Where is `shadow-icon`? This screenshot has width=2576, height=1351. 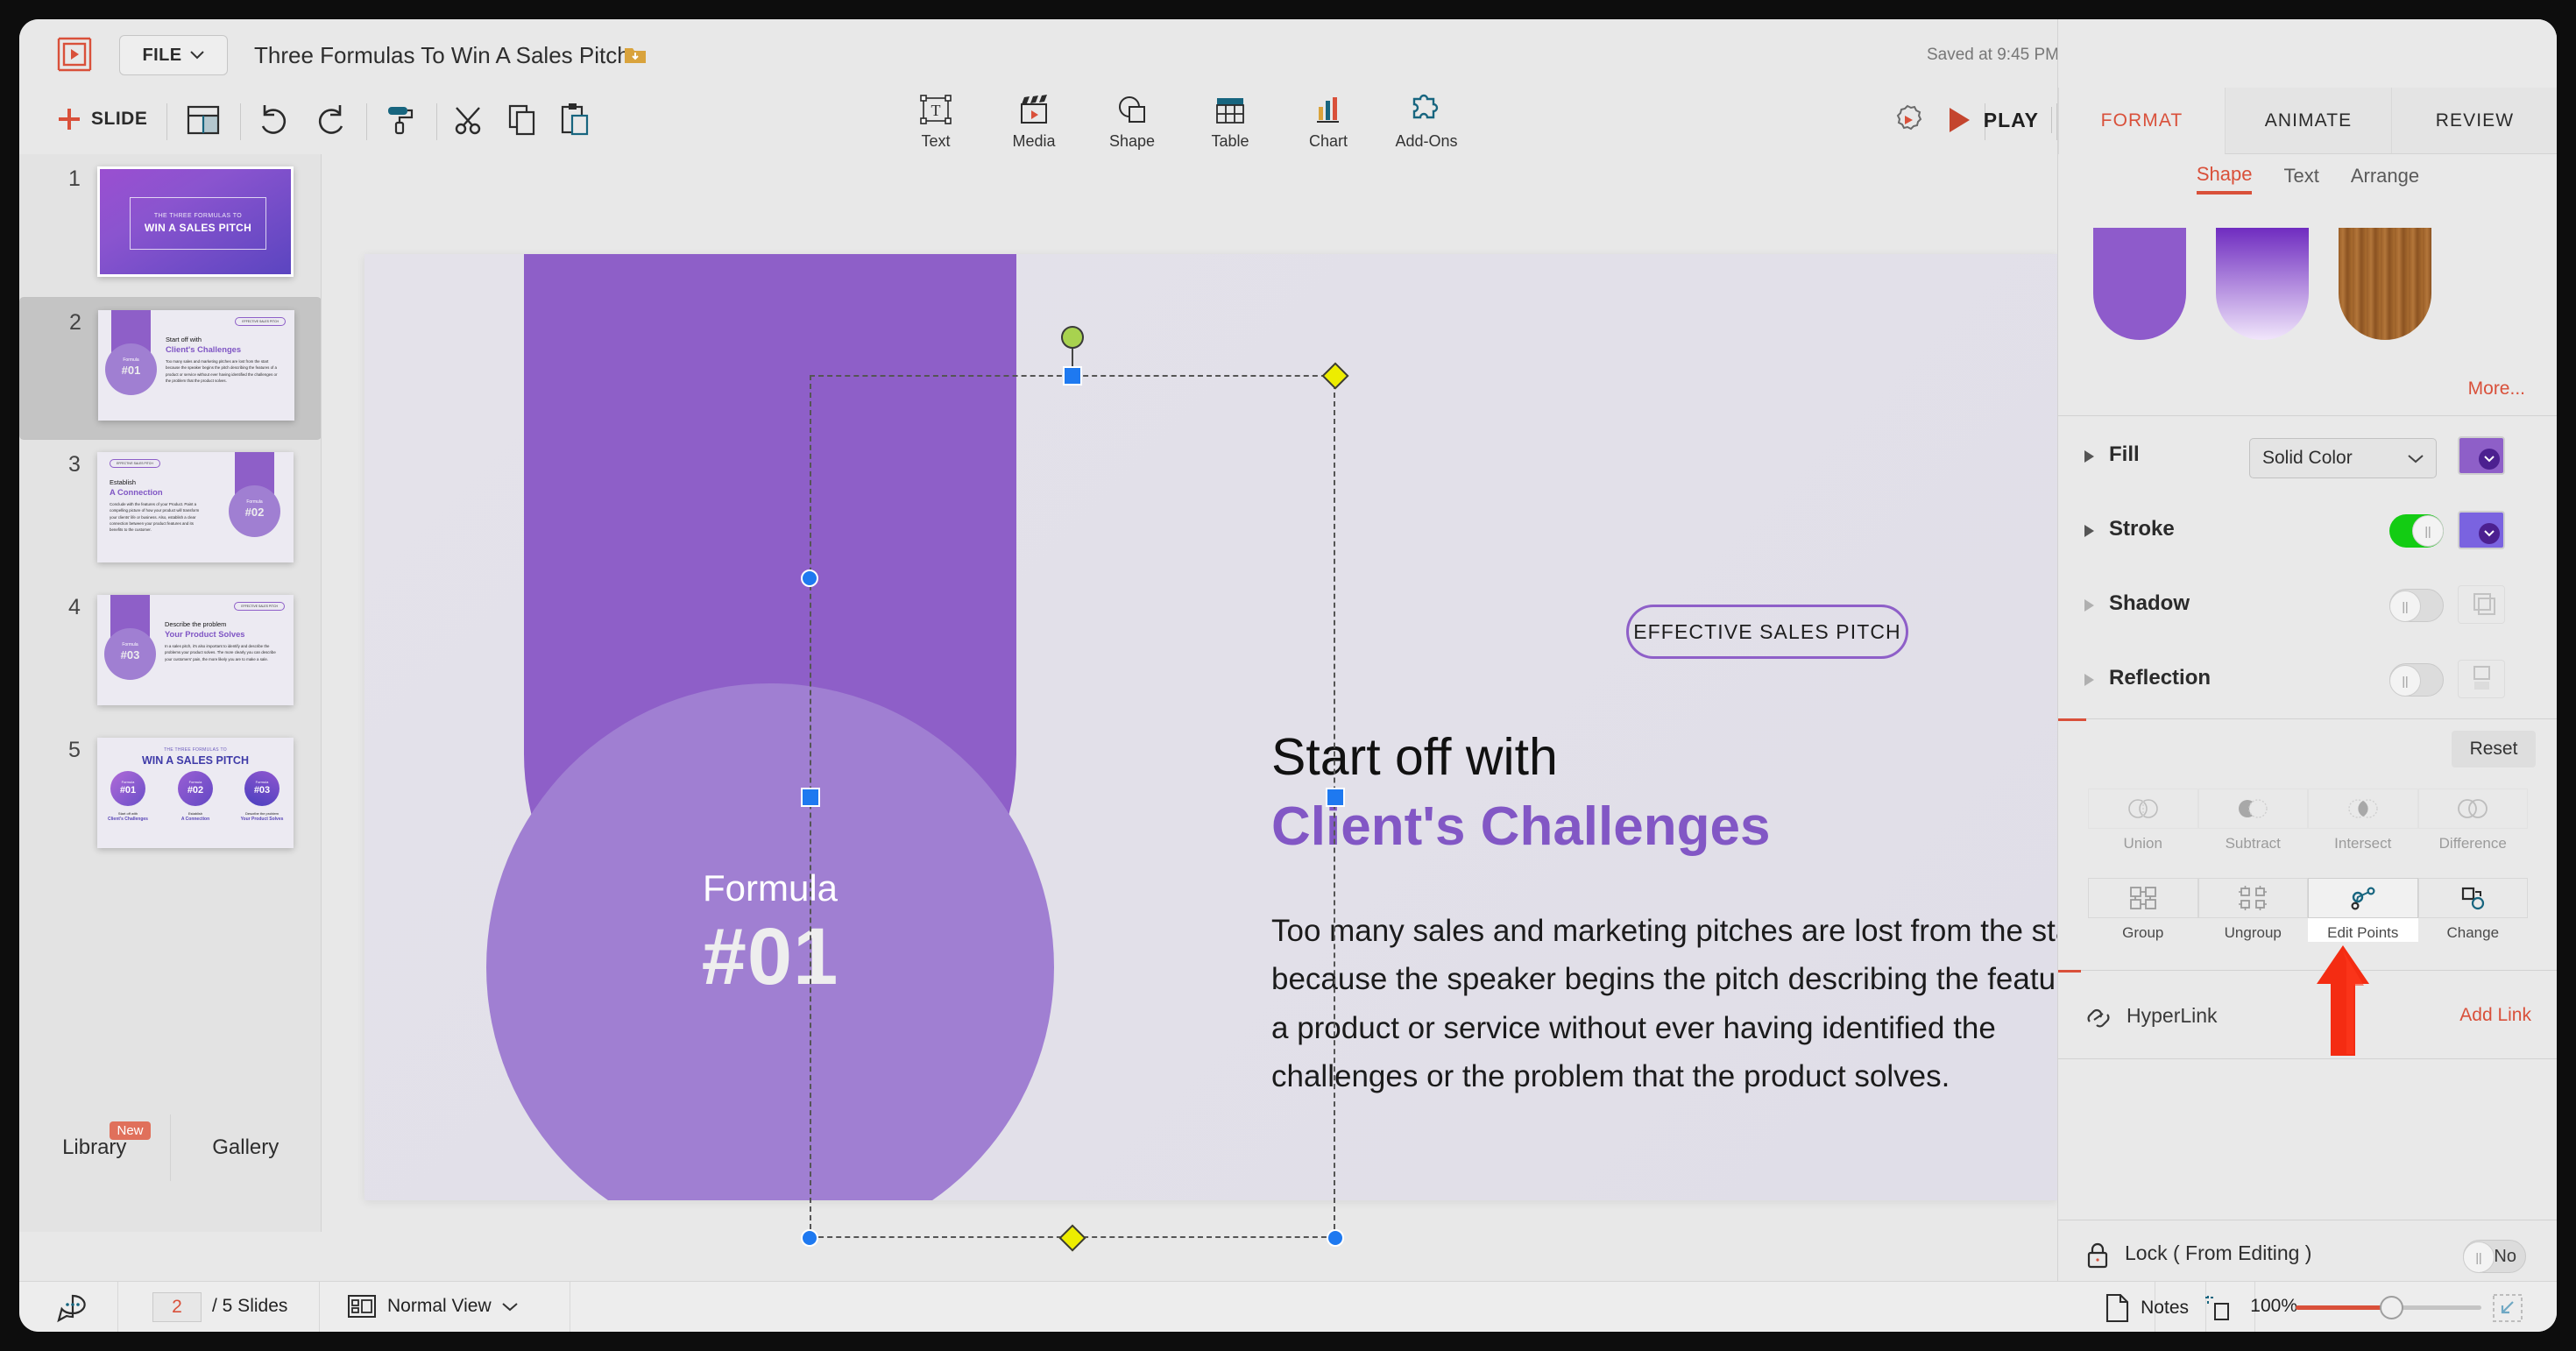
shadow-icon is located at coordinates (2484, 604).